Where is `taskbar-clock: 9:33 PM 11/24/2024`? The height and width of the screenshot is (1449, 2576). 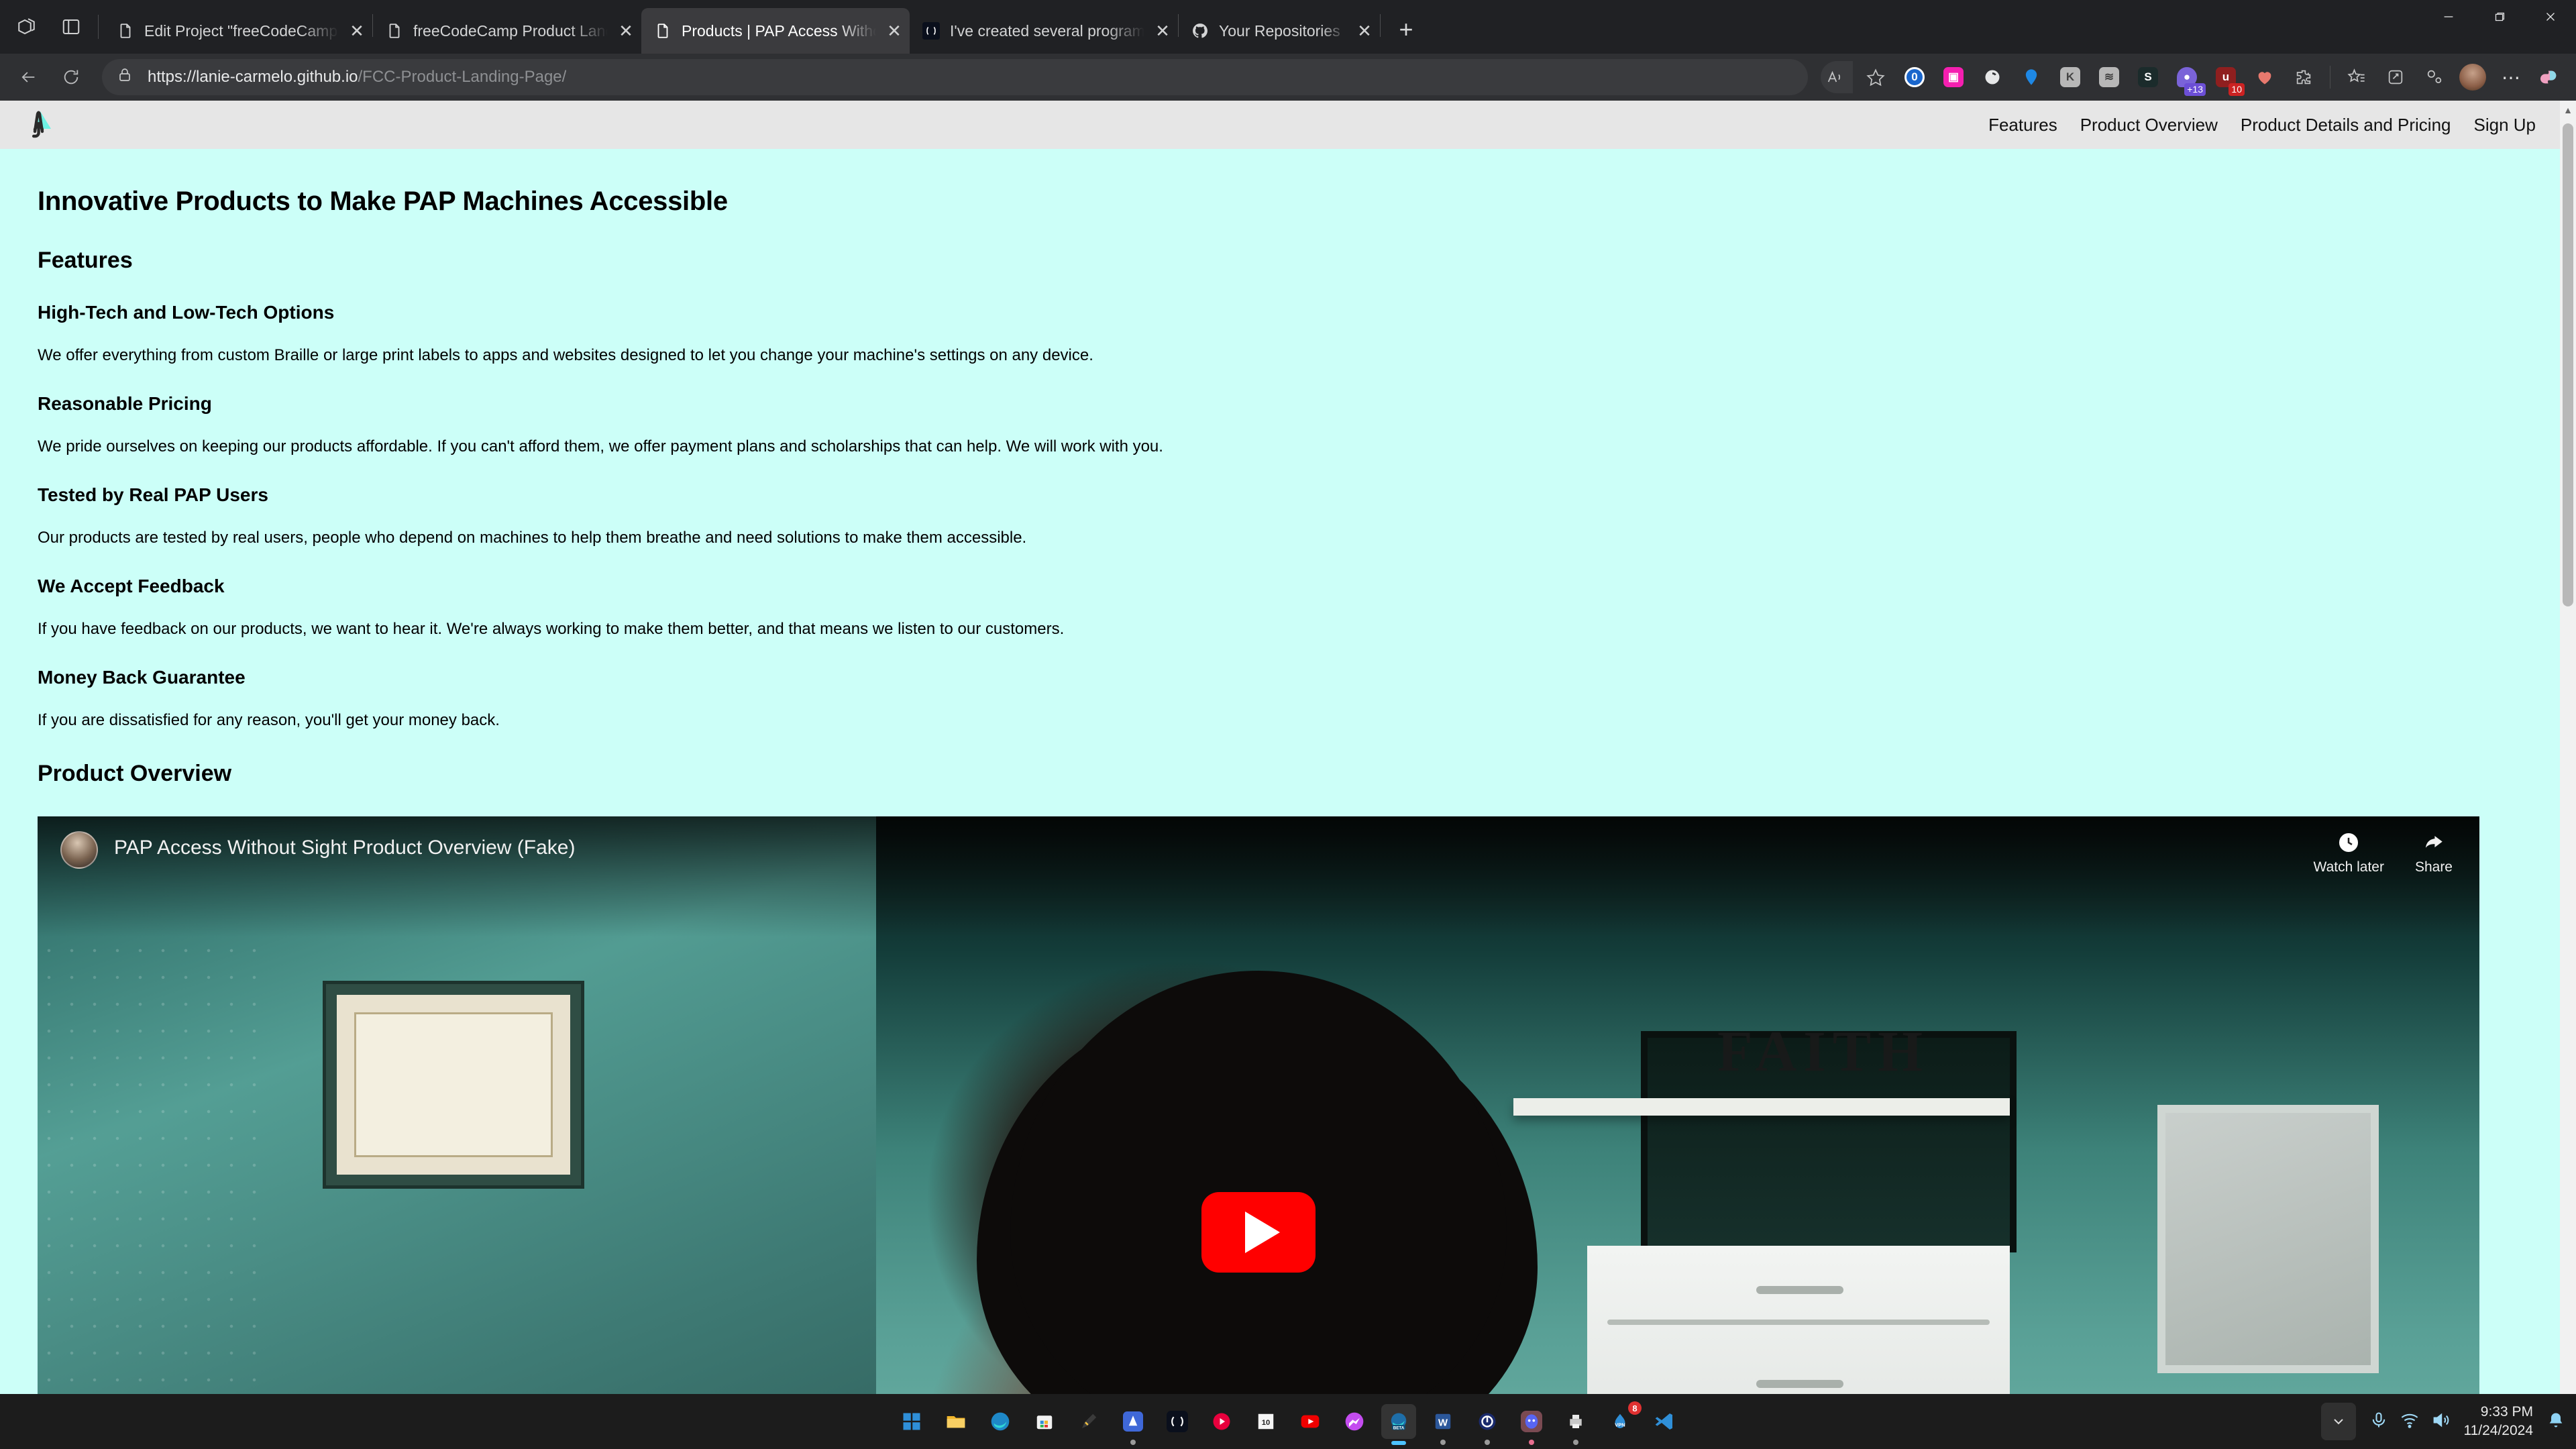
taskbar-clock: 9:33 PM 11/24/2024 is located at coordinates (2498, 1422).